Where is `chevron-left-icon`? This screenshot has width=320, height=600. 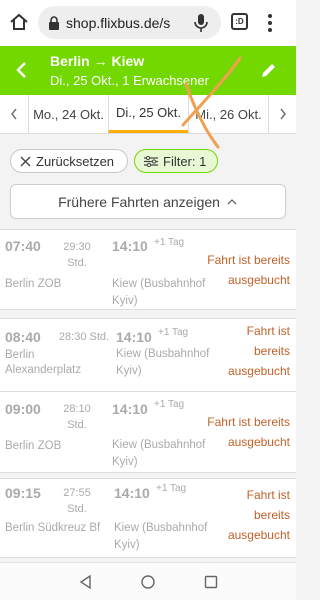
chevron-left-icon is located at coordinates (13, 114).